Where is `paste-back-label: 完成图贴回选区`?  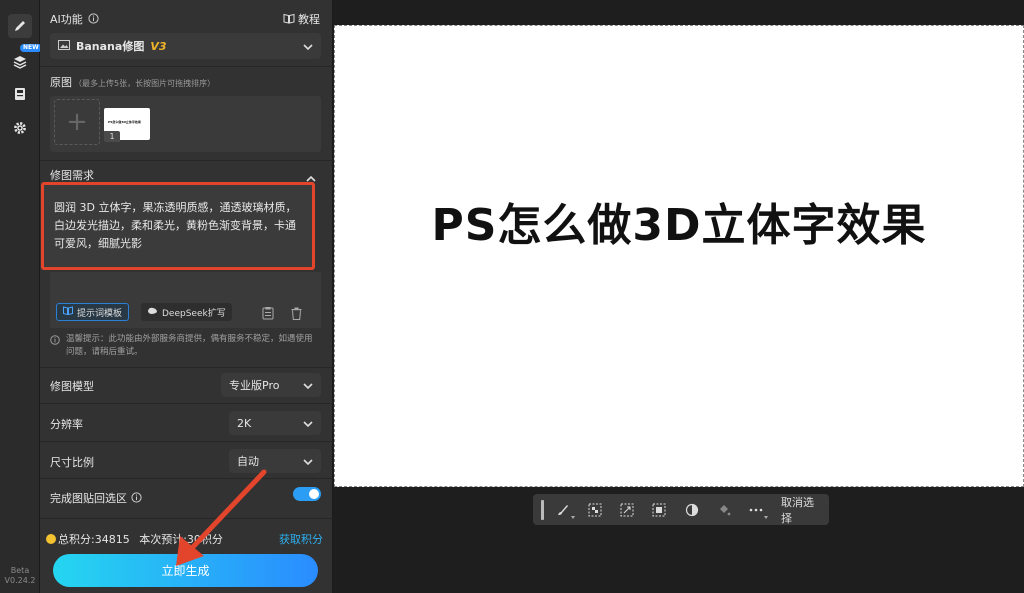
paste-back-label: 完成图贴回选区 is located at coordinates (88, 498).